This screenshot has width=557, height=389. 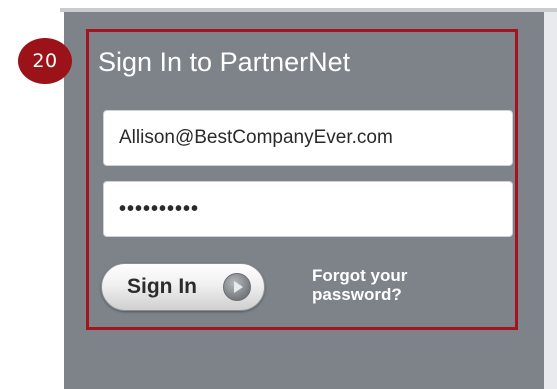 What do you see at coordinates (308, 138) in the screenshot?
I see `email-field: Allison@BestCompanyEver.com` at bounding box center [308, 138].